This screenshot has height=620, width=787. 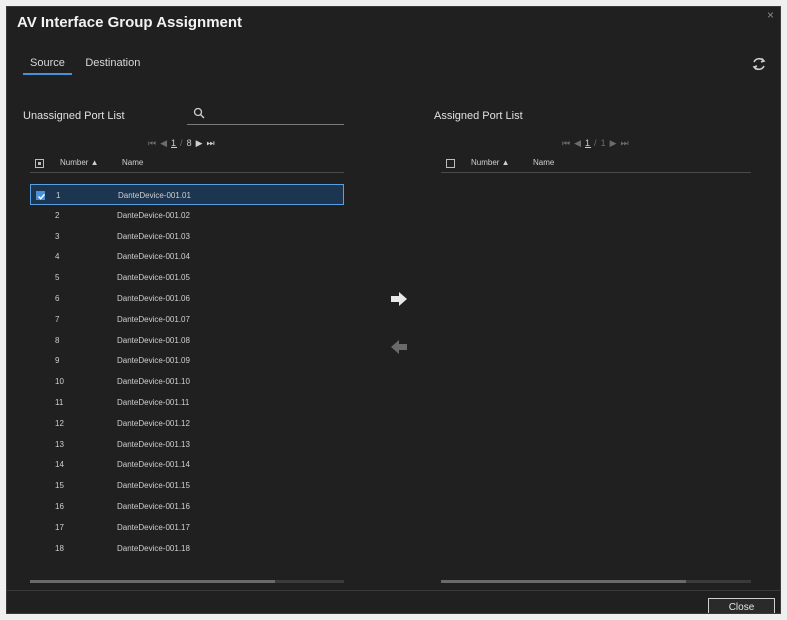 What do you see at coordinates (112, 65) in the screenshot?
I see `tab-destination: Destination` at bounding box center [112, 65].